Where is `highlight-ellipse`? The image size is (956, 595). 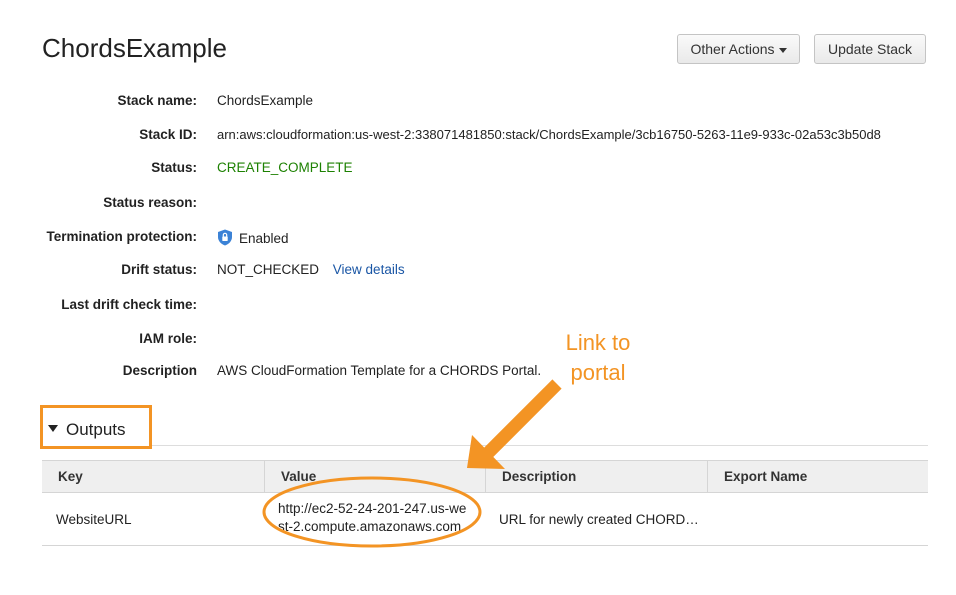
highlight-ellipse is located at coordinates (372, 512).